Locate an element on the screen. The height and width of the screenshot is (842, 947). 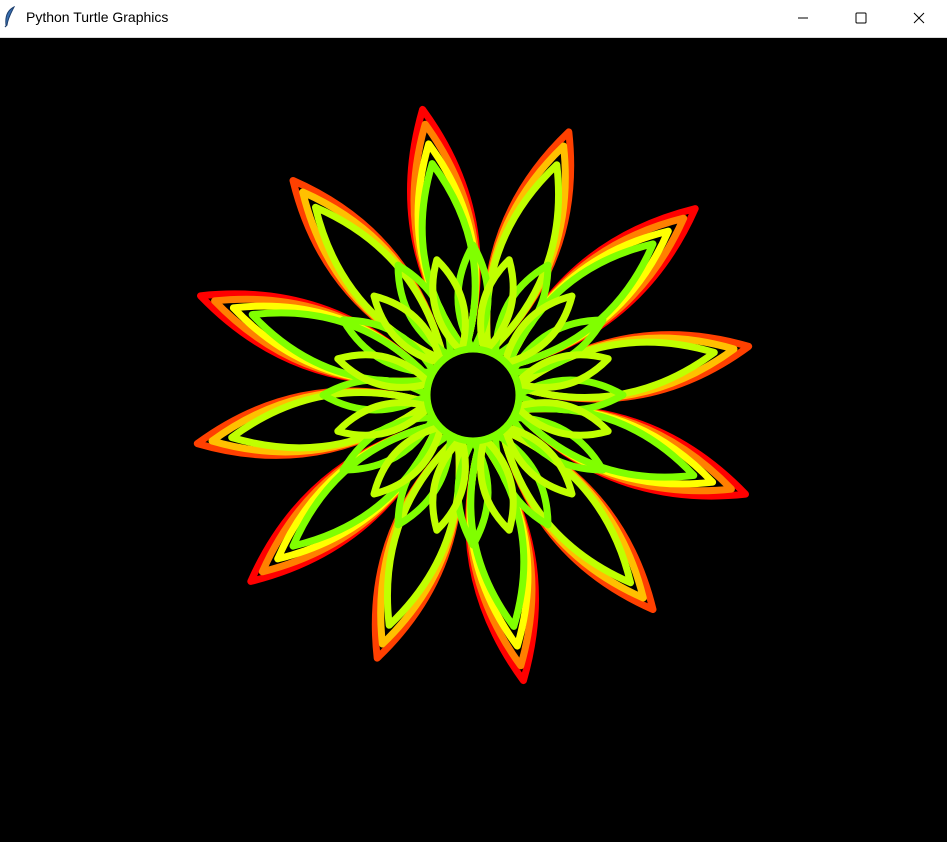
center-hole is located at coordinates (473, 395).